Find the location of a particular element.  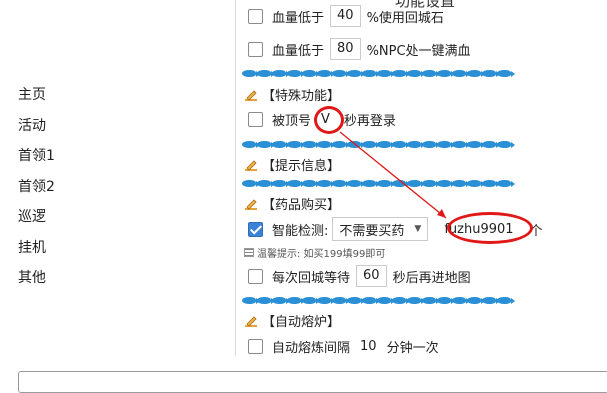

annotation-arrow is located at coordinates (393, 175).